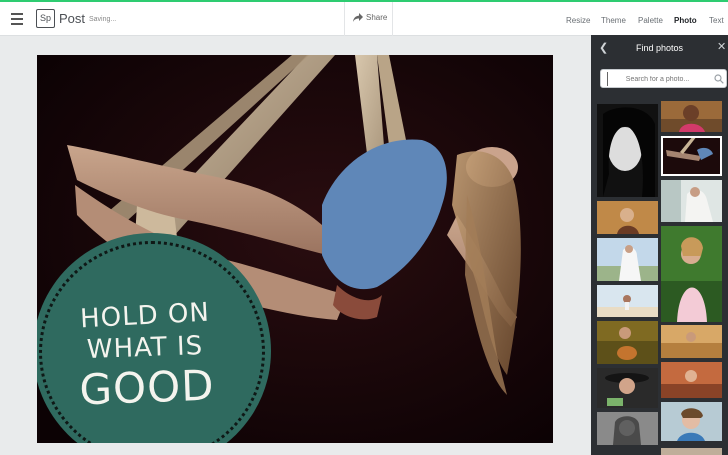 This screenshot has height=455, width=728. What do you see at coordinates (691, 274) in the screenshot?
I see `thumbnail-girl-flowers` at bounding box center [691, 274].